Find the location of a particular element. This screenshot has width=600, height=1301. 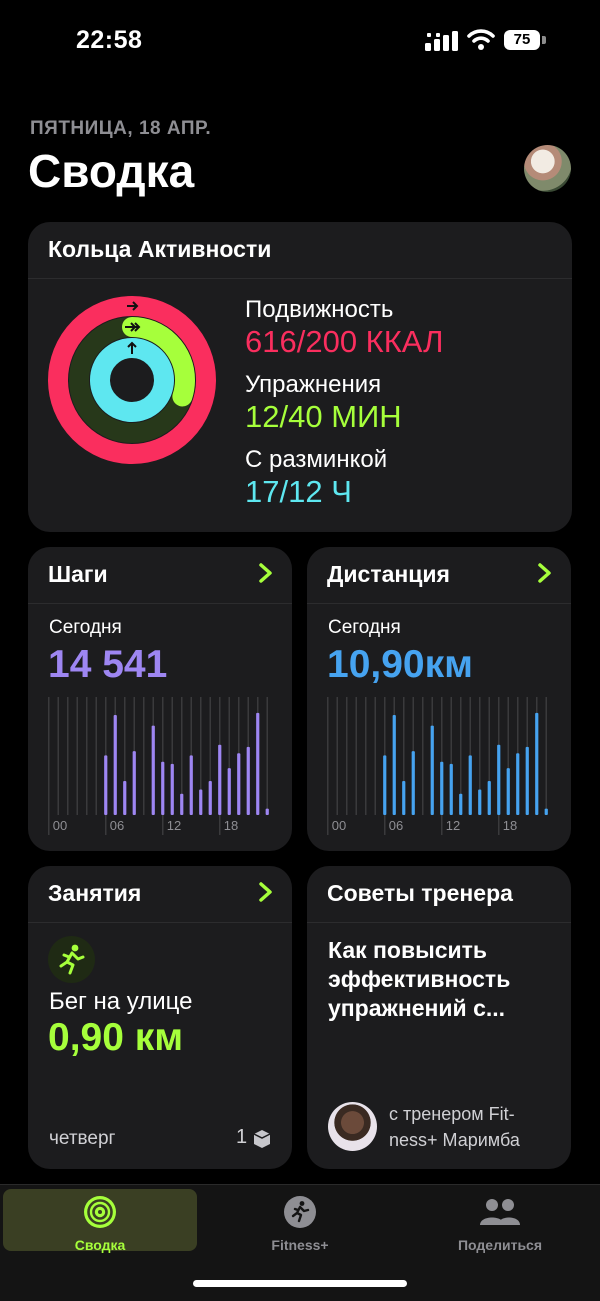

tab-share-label: Поделиться is located at coordinates (500, 1245).